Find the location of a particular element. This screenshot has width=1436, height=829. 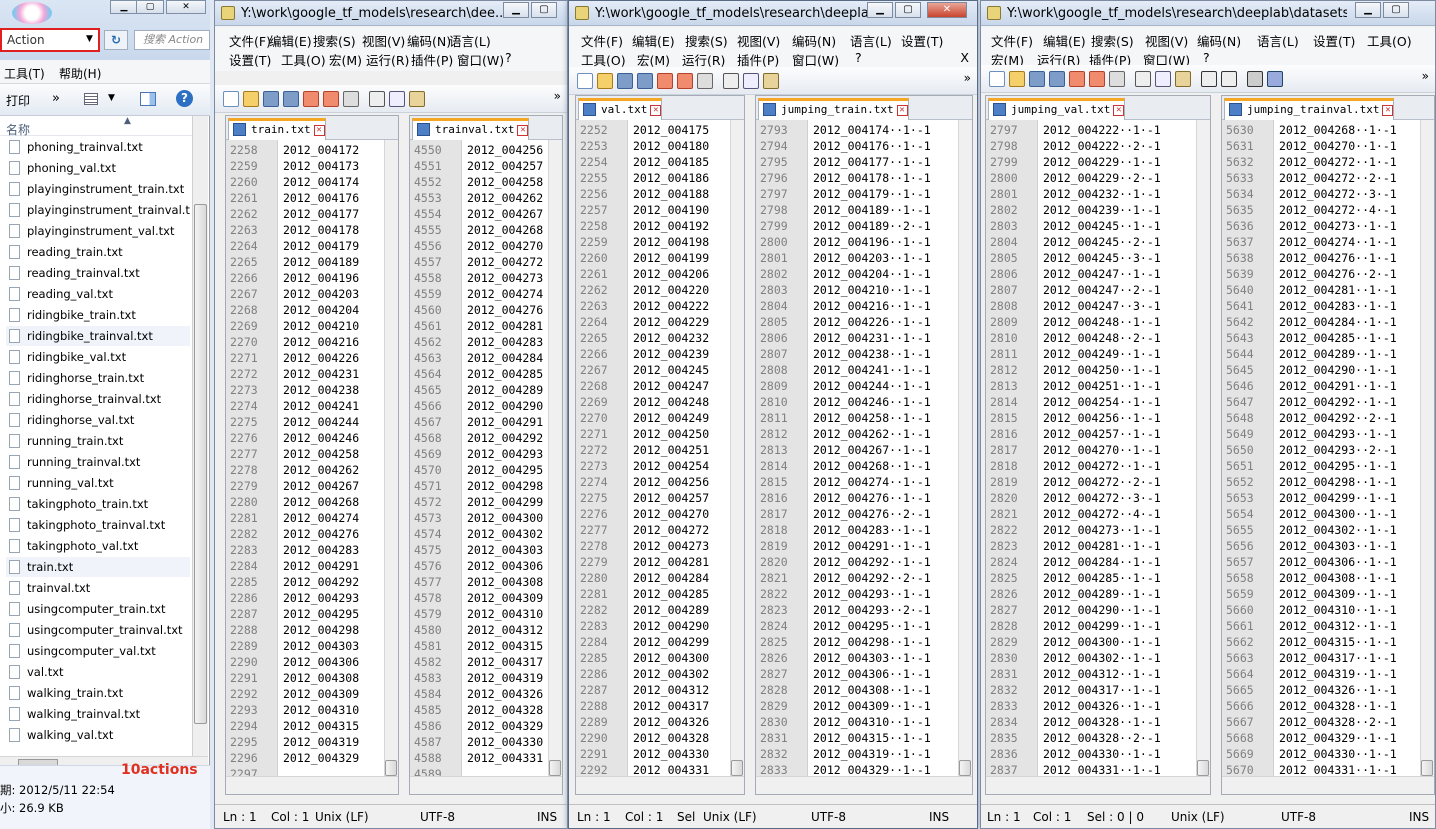

document-tab: jumping_trainval.txt ✕ is located at coordinates (1309, 109).